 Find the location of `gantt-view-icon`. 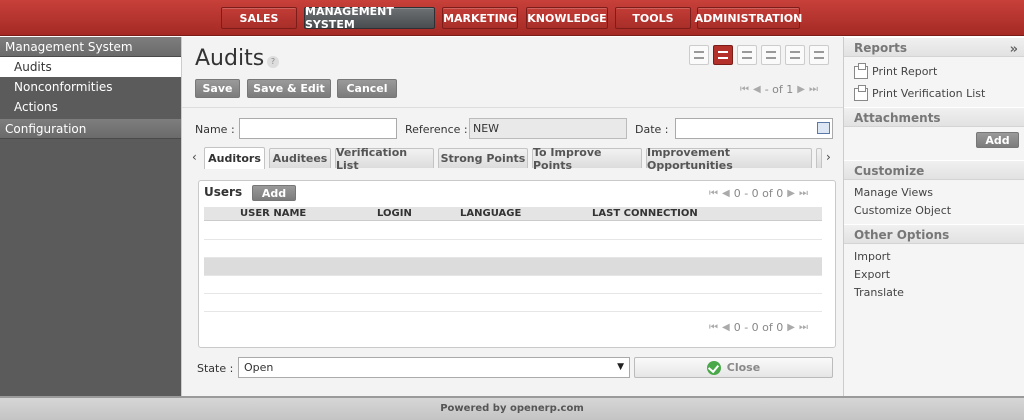

gantt-view-icon is located at coordinates (795, 55).